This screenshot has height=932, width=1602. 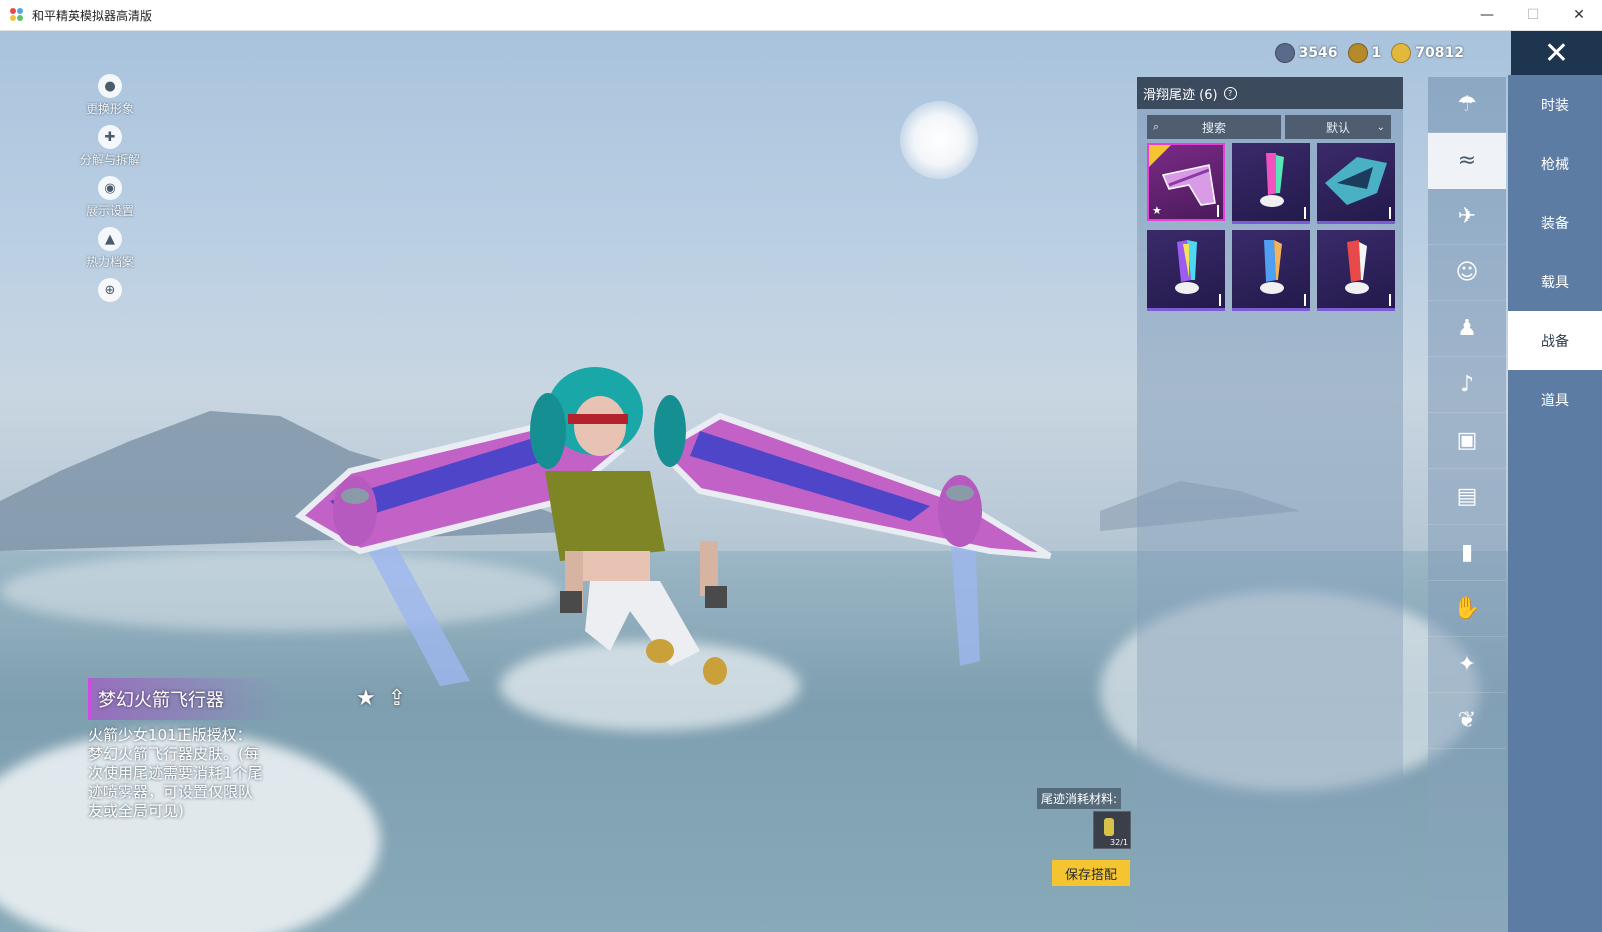 What do you see at coordinates (110, 137) in the screenshot?
I see `puzzle-icon: ✚` at bounding box center [110, 137].